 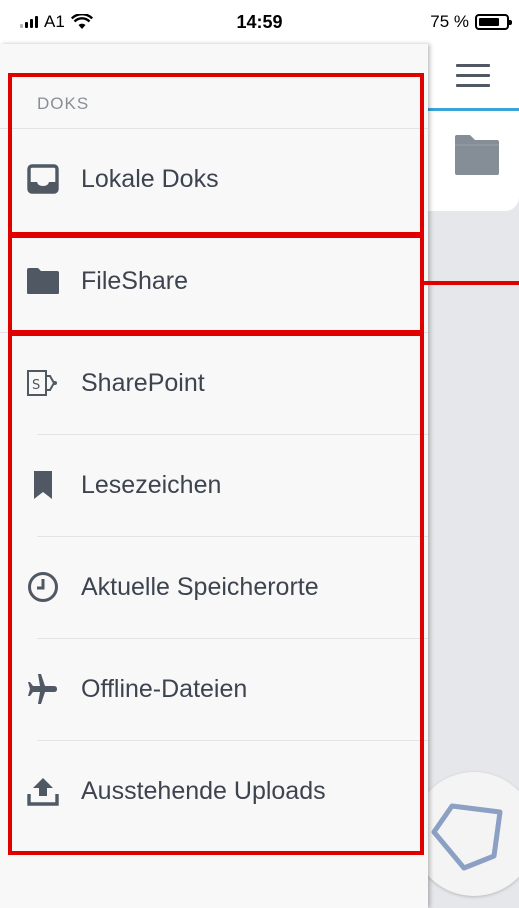 What do you see at coordinates (203, 790) in the screenshot?
I see `drawer-item-label: Ausstehende Uploads` at bounding box center [203, 790].